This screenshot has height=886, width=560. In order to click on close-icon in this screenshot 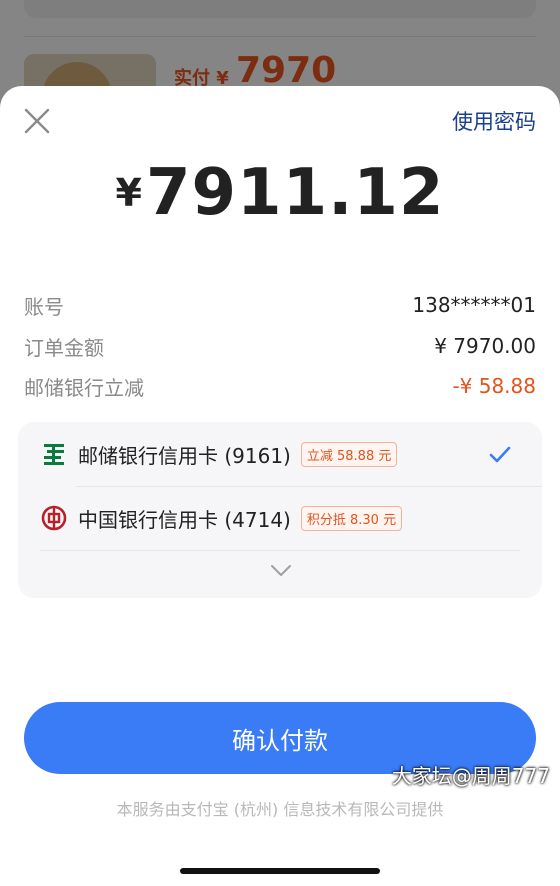, I will do `click(37, 121)`.